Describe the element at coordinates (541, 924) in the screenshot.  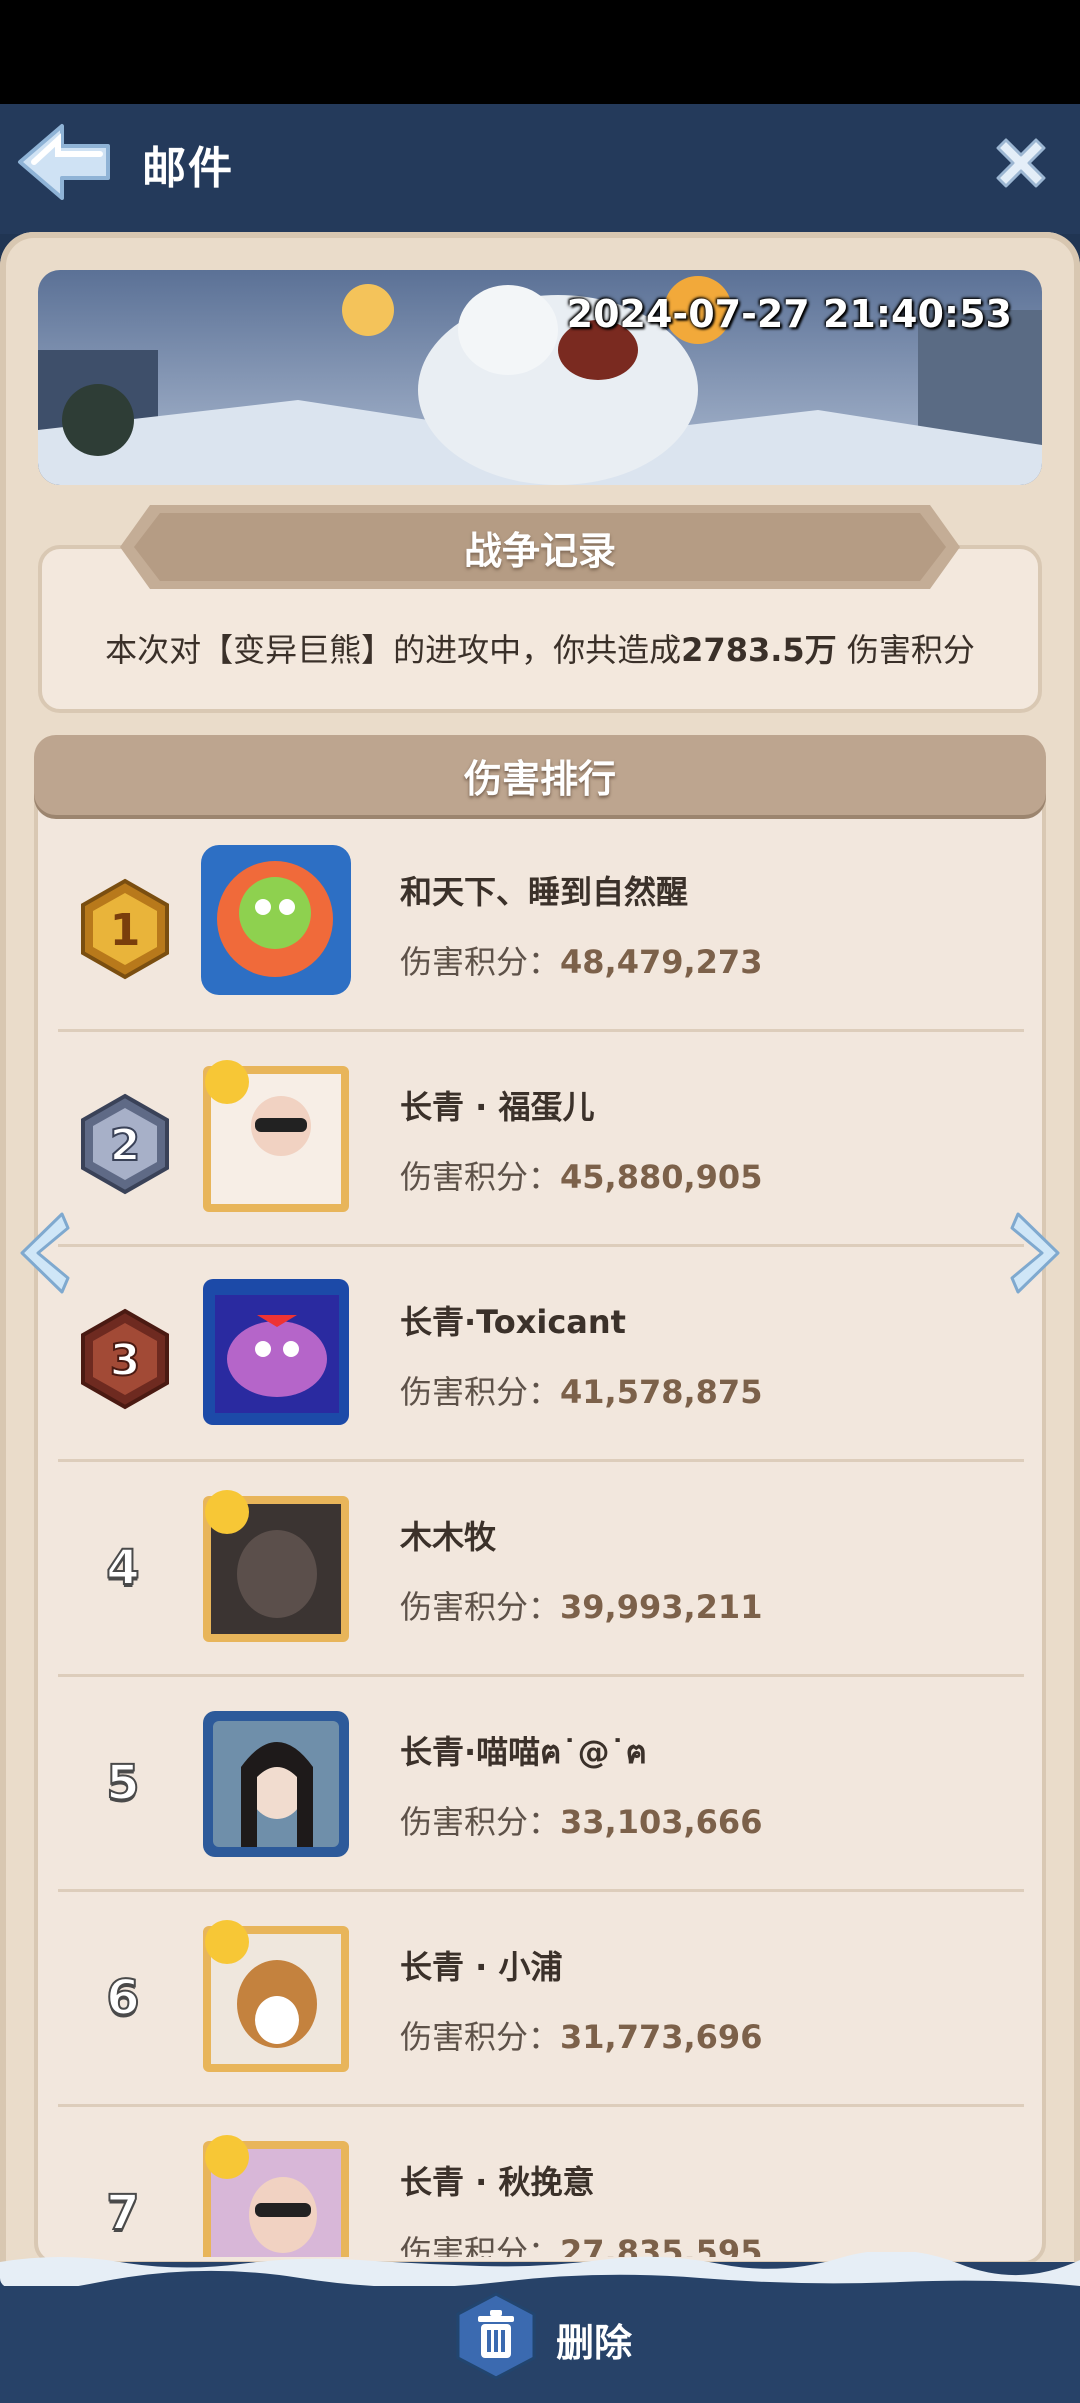
I see `ranking-row-1: 1 和天下、睡到自然醒 伤害积分：48,479,273` at that location.